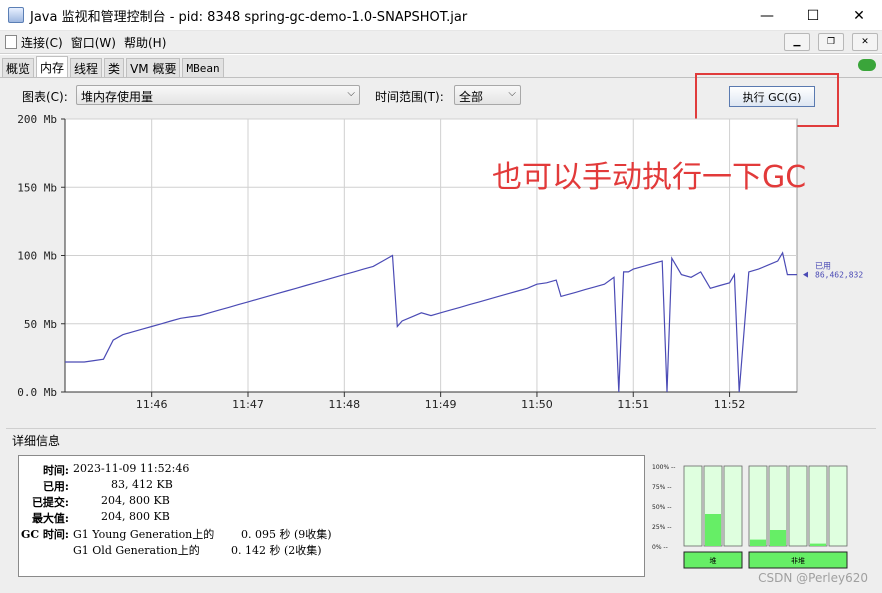 Image resolution: width=882 pixels, height=593 pixels. What do you see at coordinates (471, 97) in the screenshot?
I see `range-select-value: 全部` at bounding box center [471, 97].